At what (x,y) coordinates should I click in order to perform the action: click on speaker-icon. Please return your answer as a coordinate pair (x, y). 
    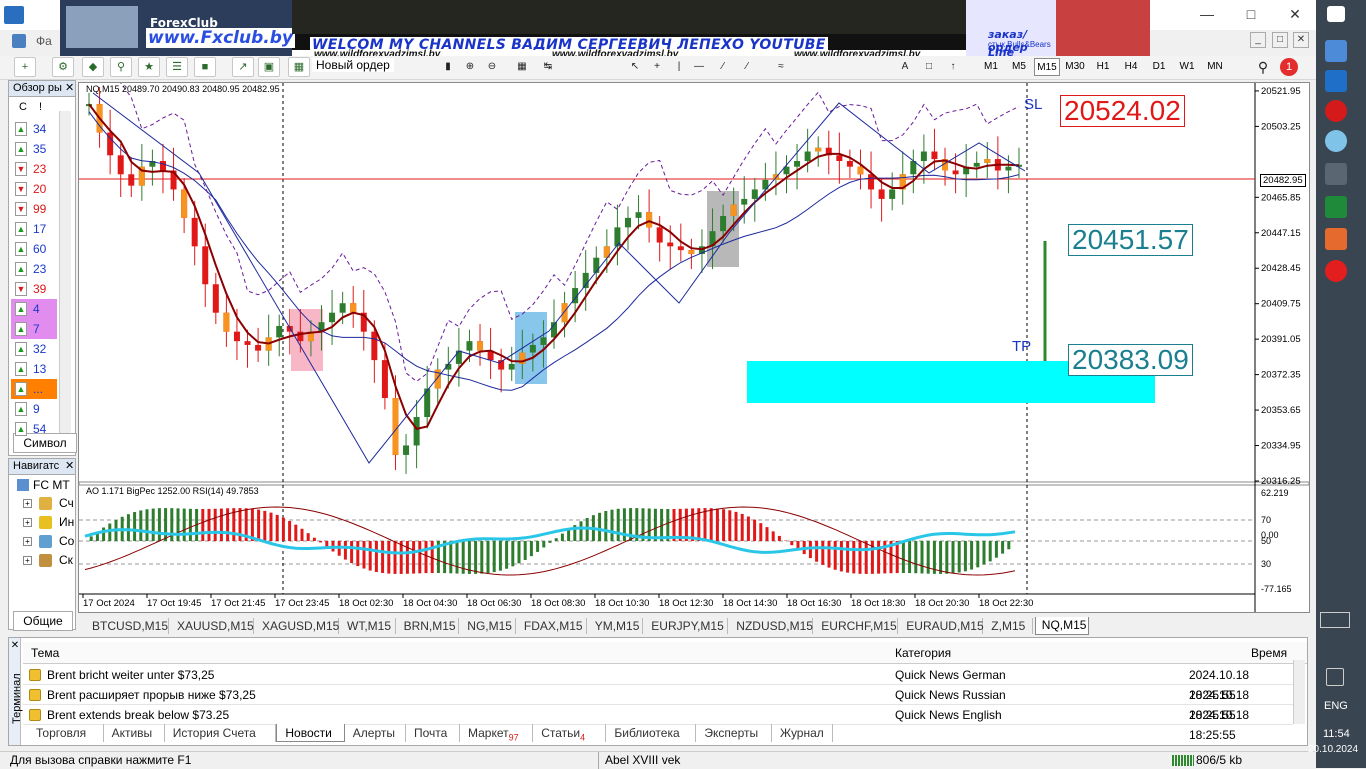
    Looking at the image, I should click on (1336, 174).